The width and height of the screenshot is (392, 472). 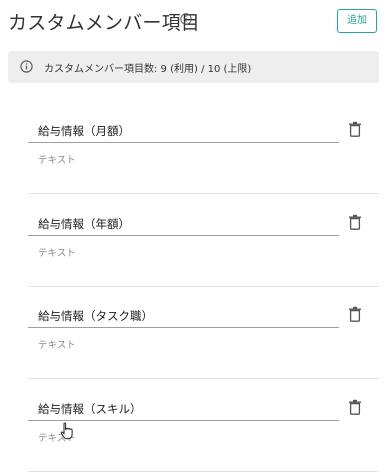 I want to click on item-name-field: 給与情報（スキル）, so click(x=183, y=409).